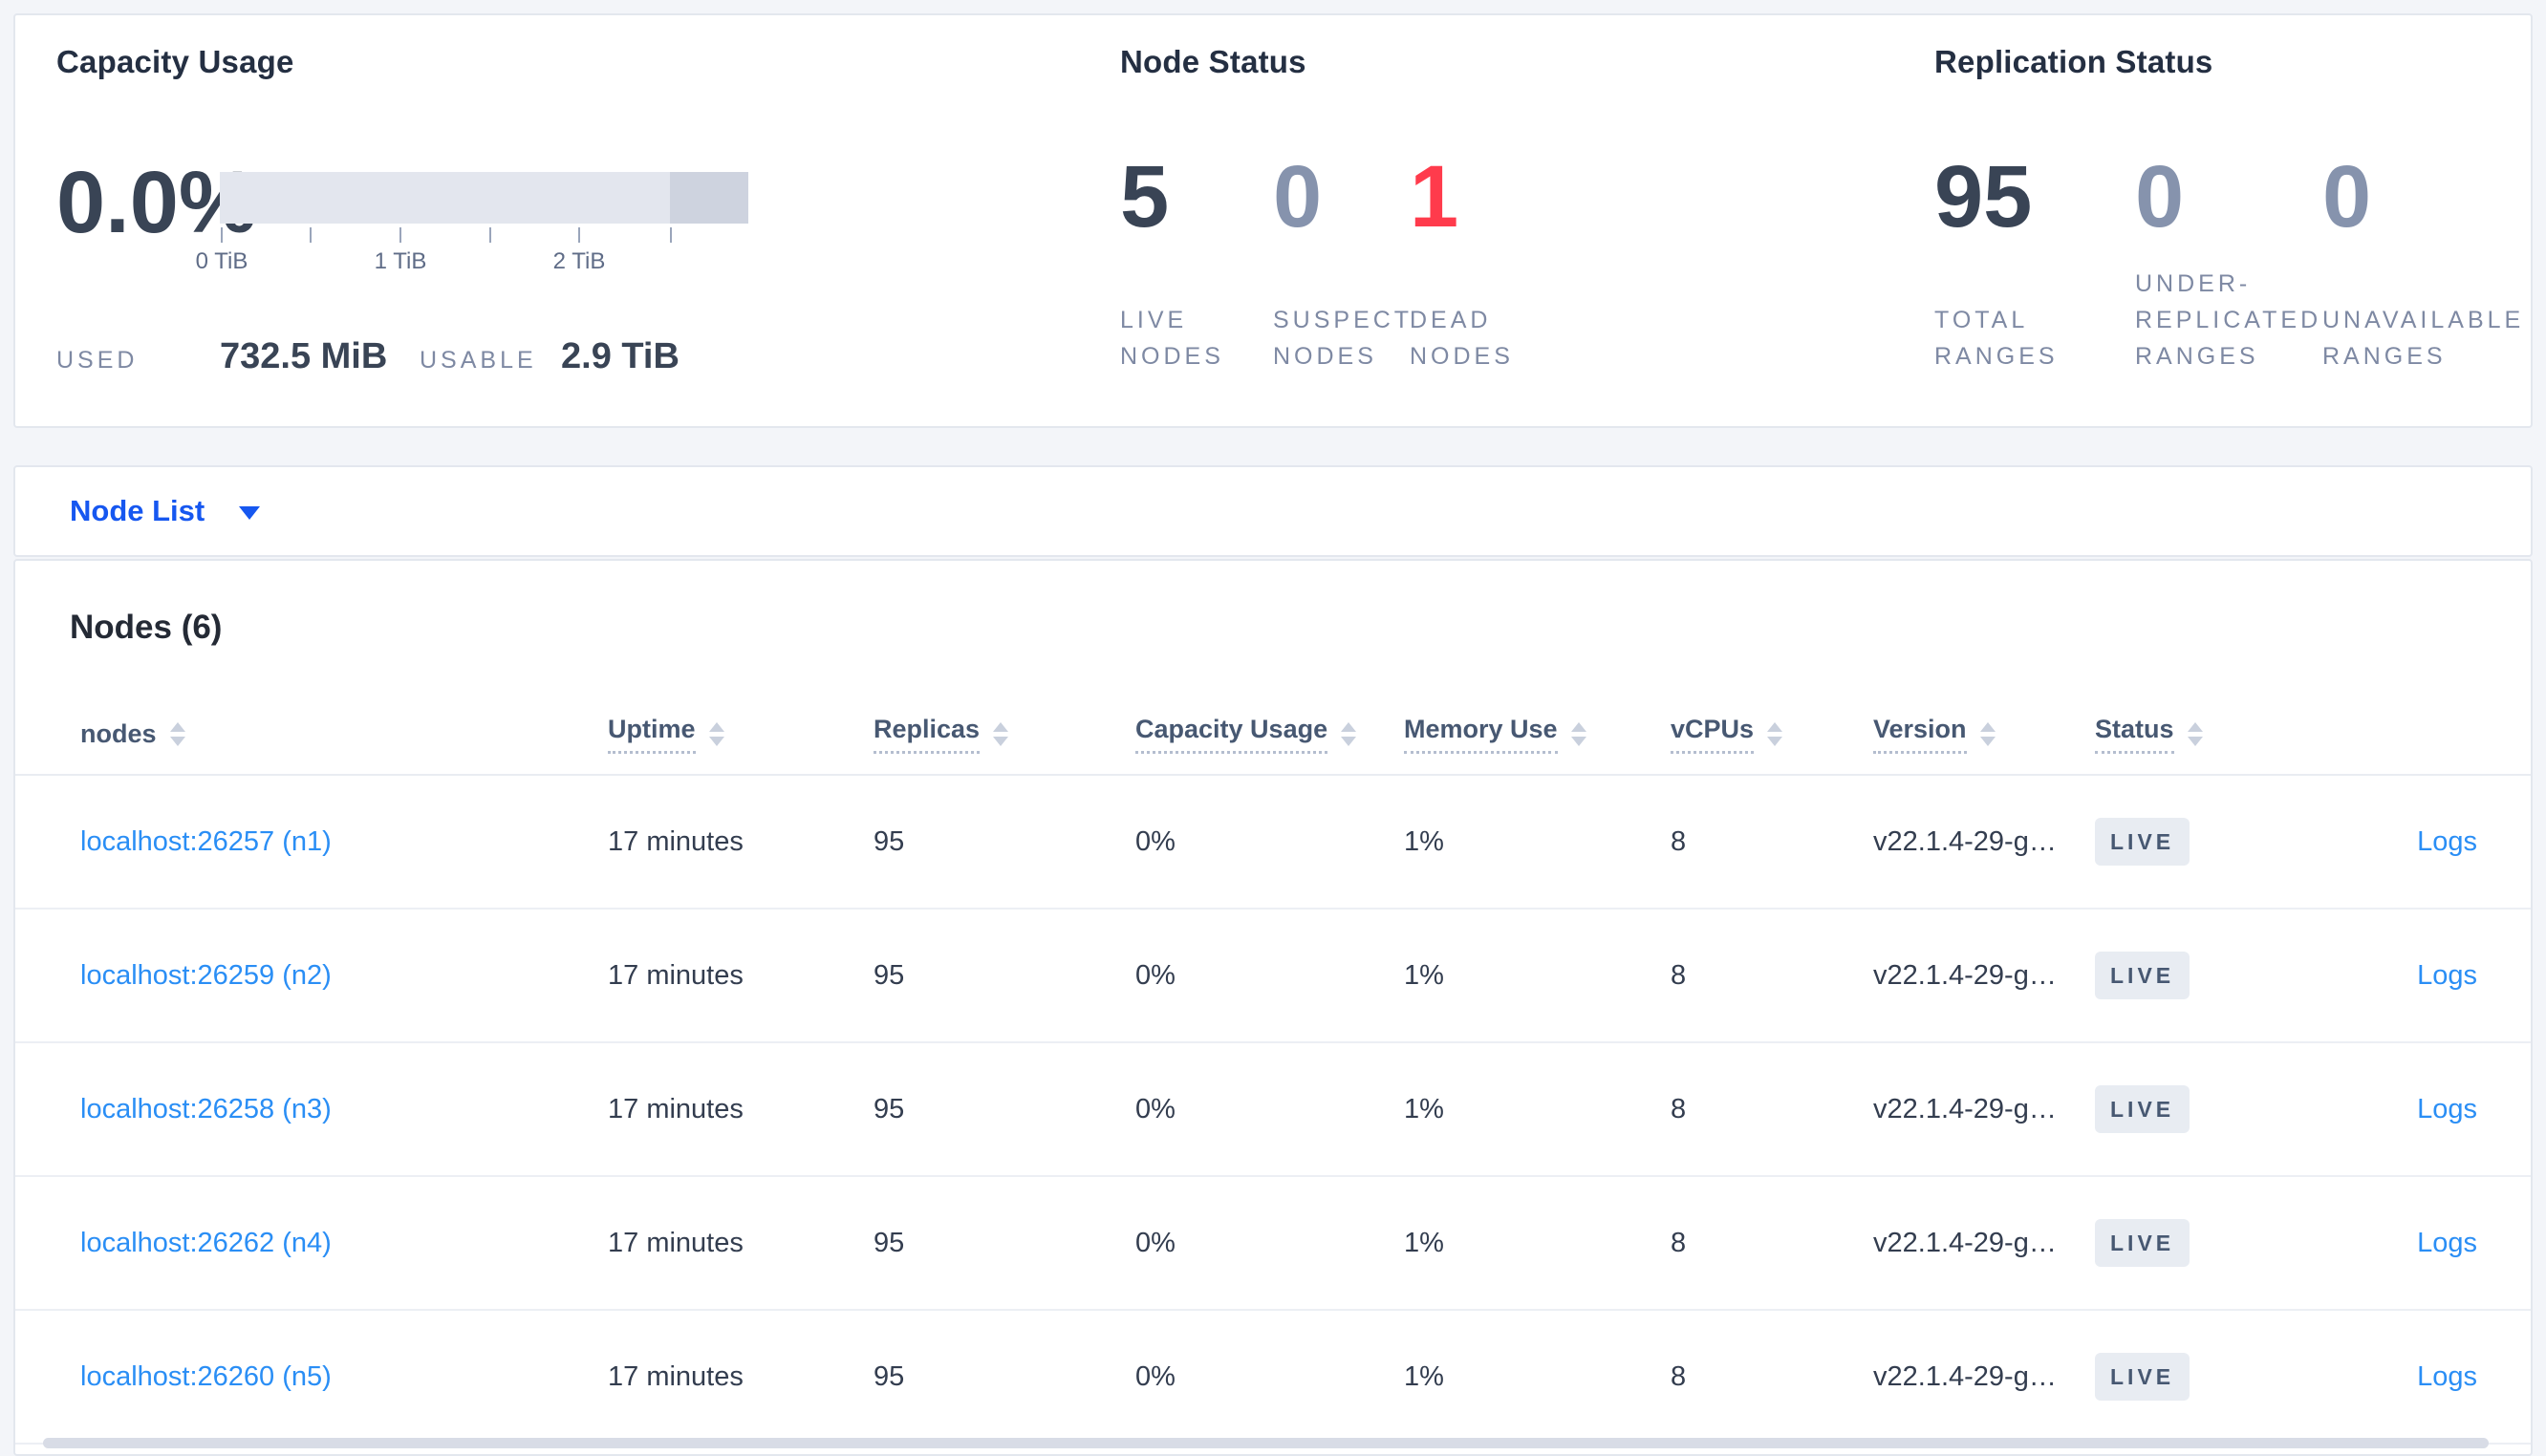 This screenshot has width=2546, height=1456. I want to click on column-header-replicas: Replicas, so click(1004, 734).